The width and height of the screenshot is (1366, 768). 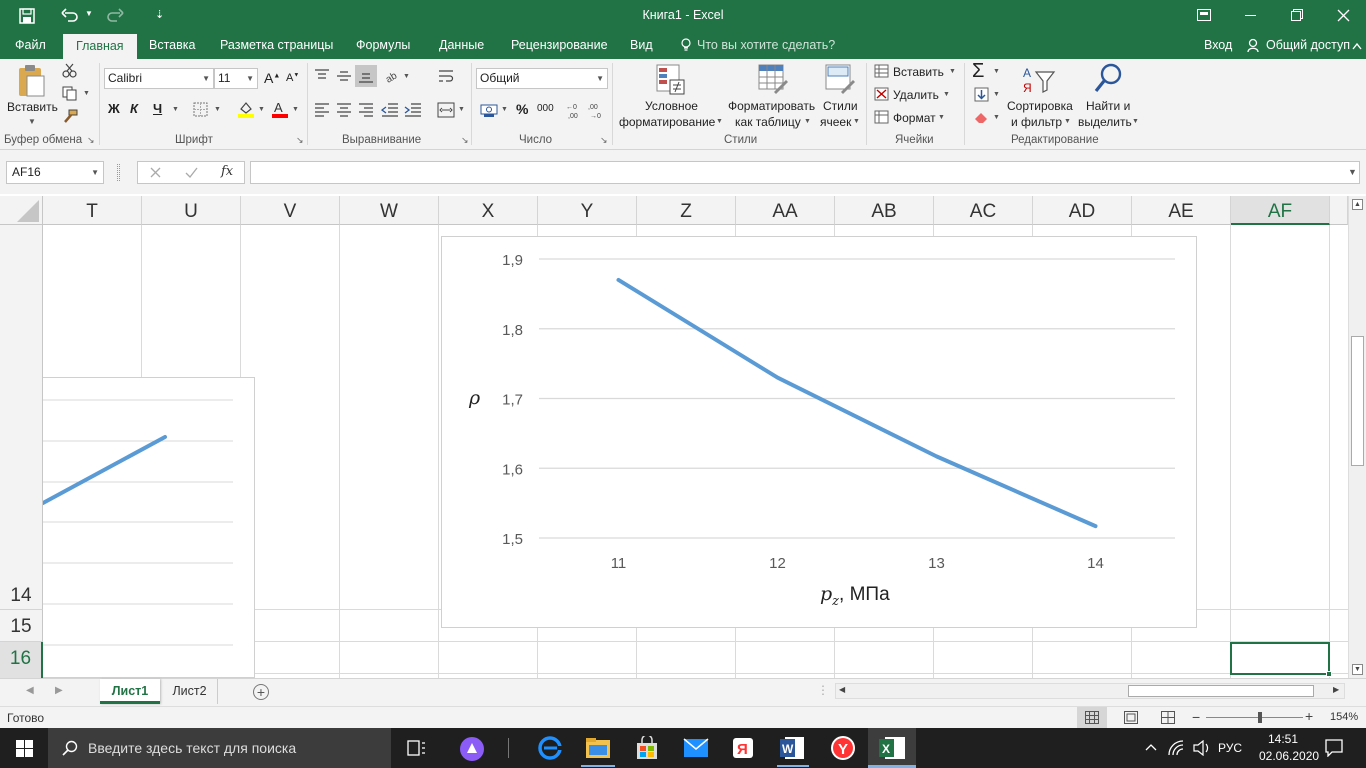 What do you see at coordinates (843, 748) in the screenshot?
I see `yandex-icon: Y` at bounding box center [843, 748].